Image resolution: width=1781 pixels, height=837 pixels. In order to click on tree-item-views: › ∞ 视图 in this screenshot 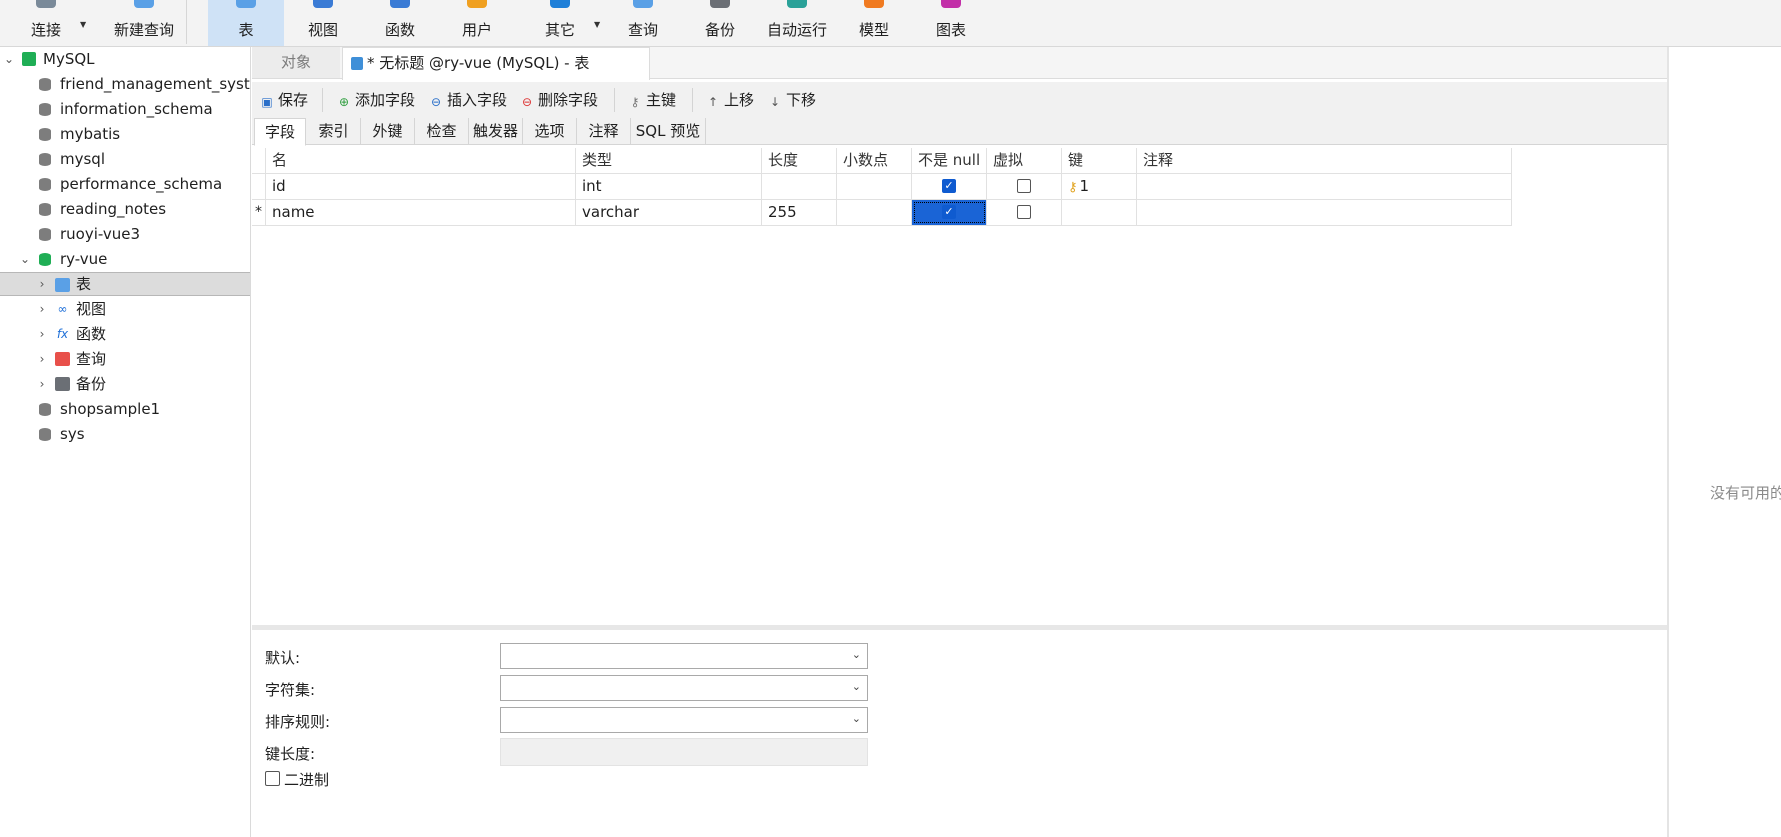, I will do `click(125, 309)`.